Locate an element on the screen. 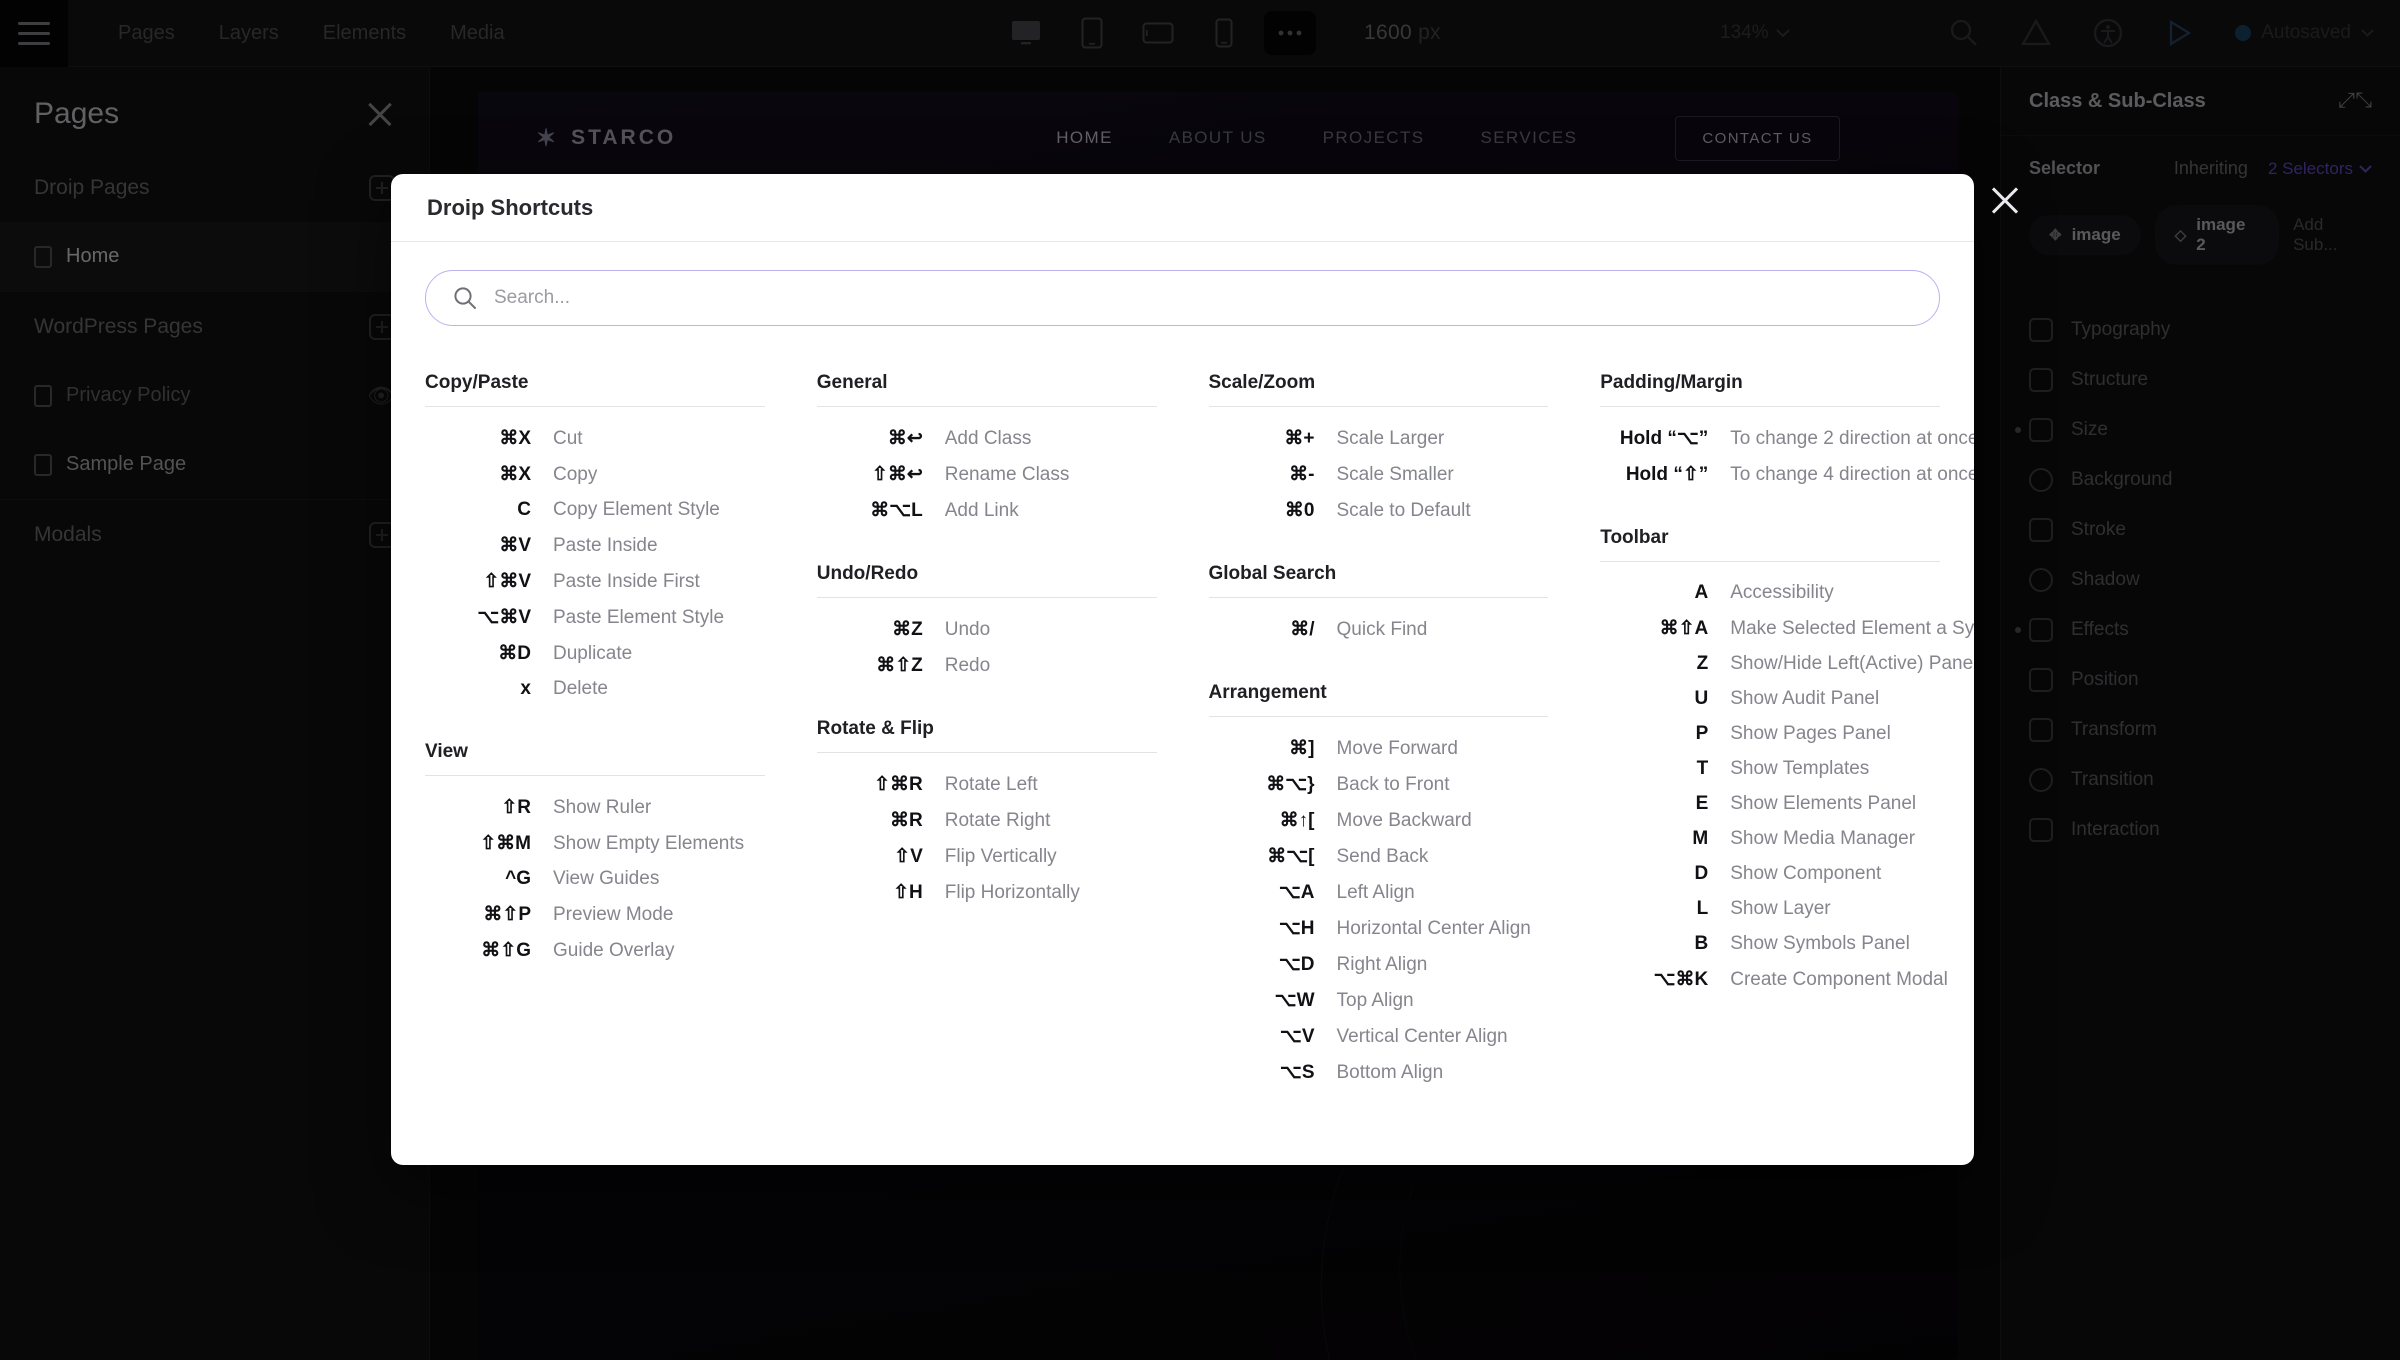 Image resolution: width=2400 pixels, height=1360 pixels. shortcut-keys: ⌘Z is located at coordinates (907, 629).